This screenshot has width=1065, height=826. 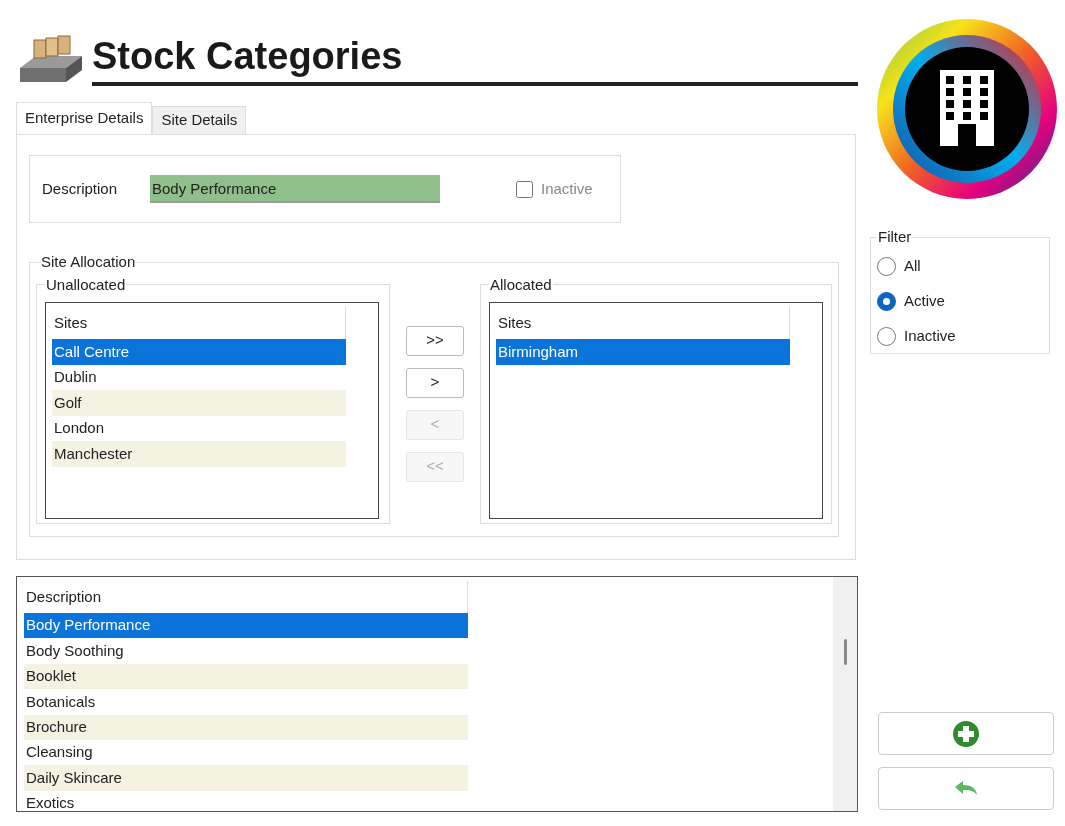 What do you see at coordinates (567, 188) in the screenshot?
I see `inactive-label: Inactive` at bounding box center [567, 188].